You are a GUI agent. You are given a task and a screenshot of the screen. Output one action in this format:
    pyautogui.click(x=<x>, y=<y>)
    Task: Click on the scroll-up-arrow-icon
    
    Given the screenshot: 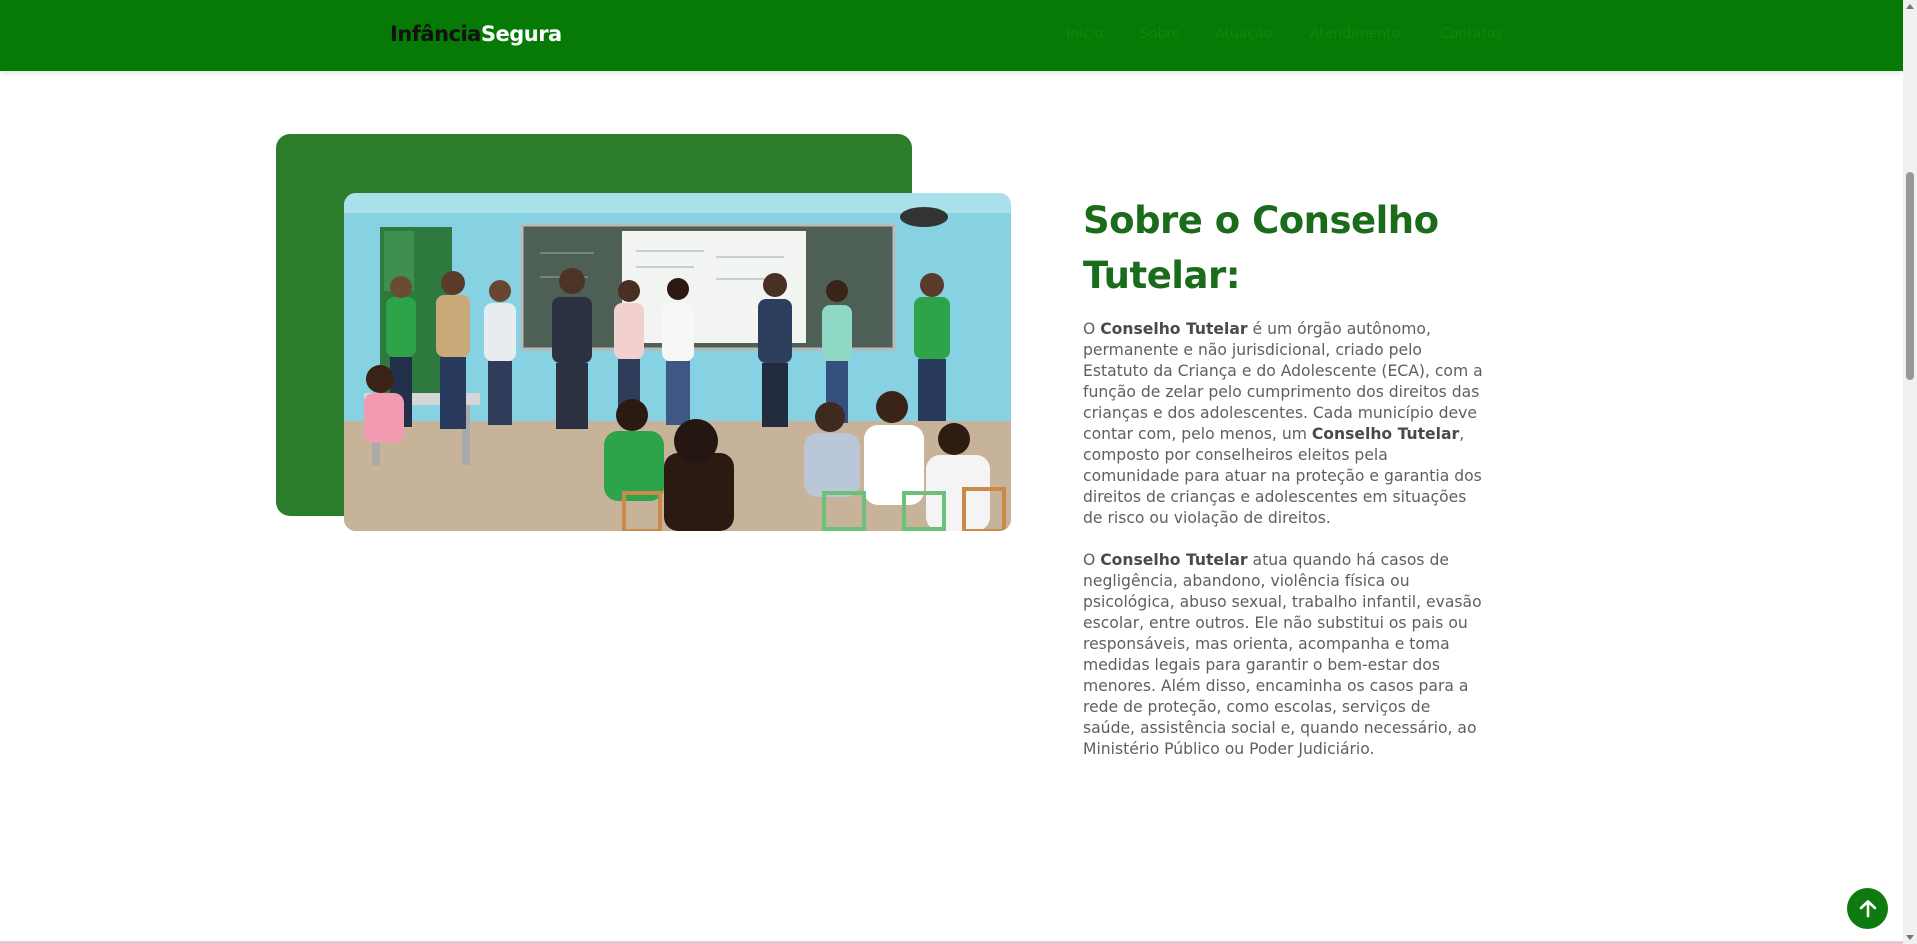 What is the action you would take?
    pyautogui.click(x=1910, y=6)
    